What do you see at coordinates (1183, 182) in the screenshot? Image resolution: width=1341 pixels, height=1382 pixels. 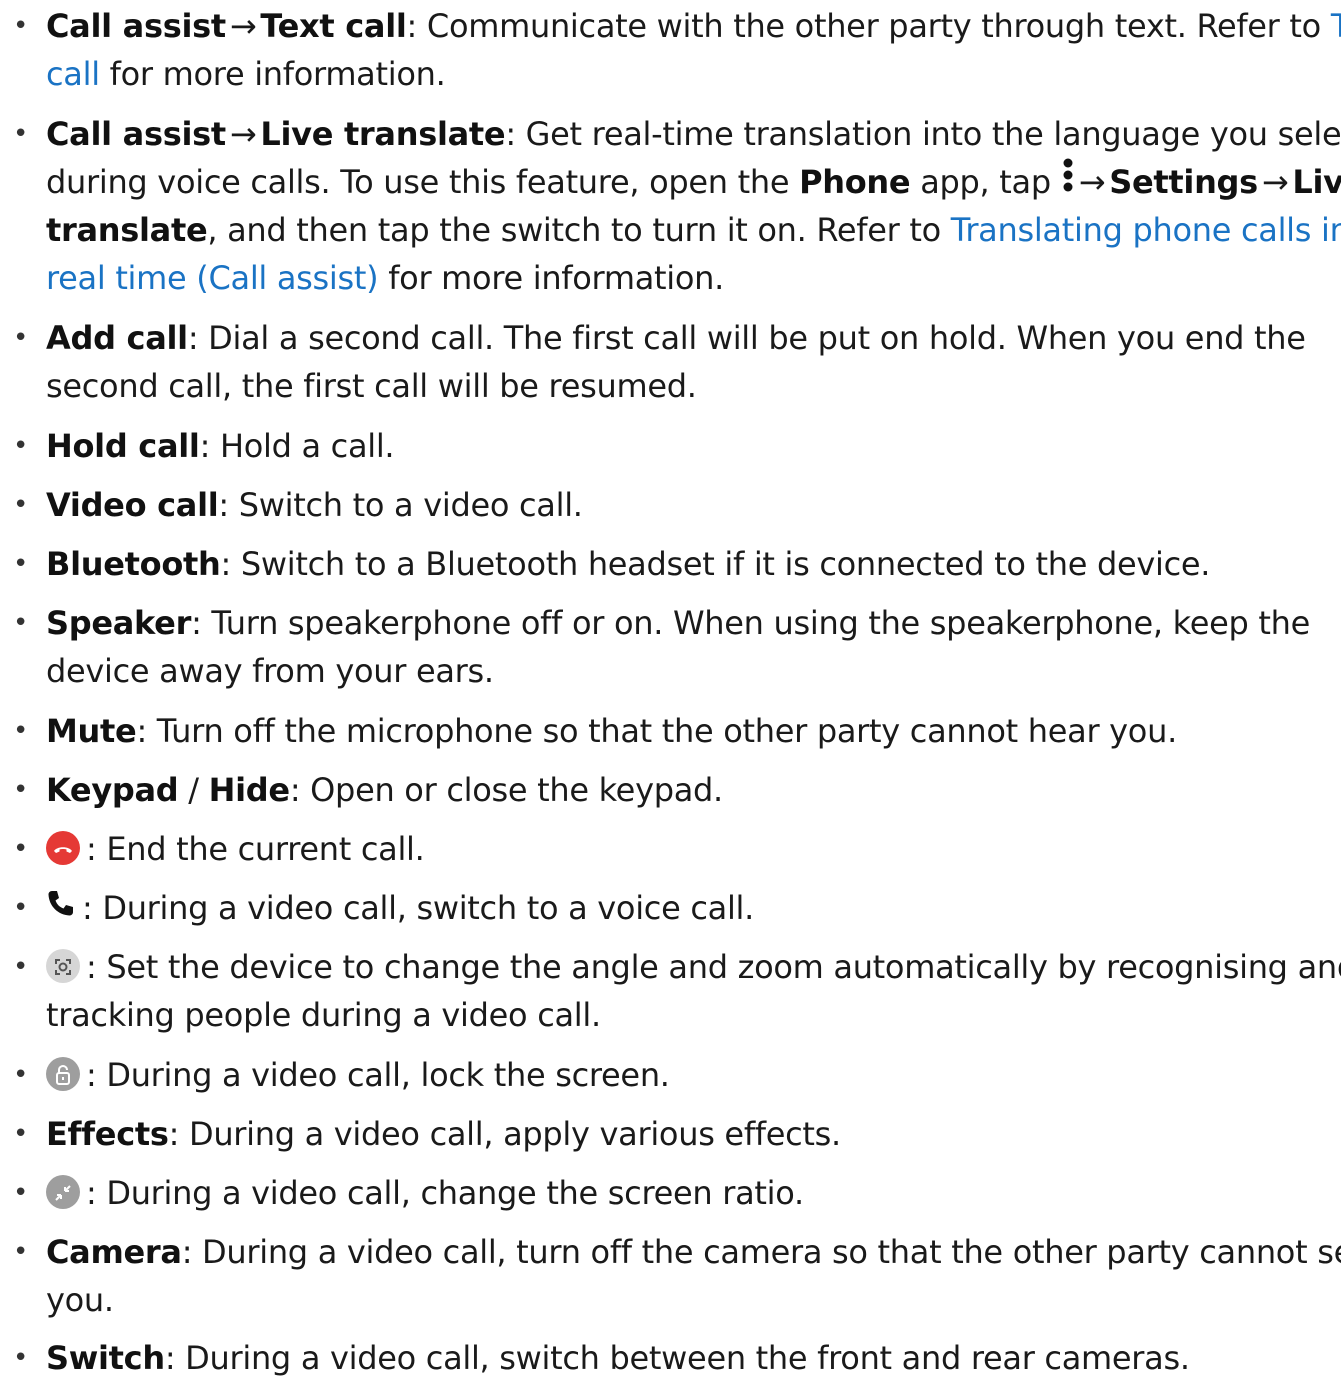 I see `menu-term: Settings` at bounding box center [1183, 182].